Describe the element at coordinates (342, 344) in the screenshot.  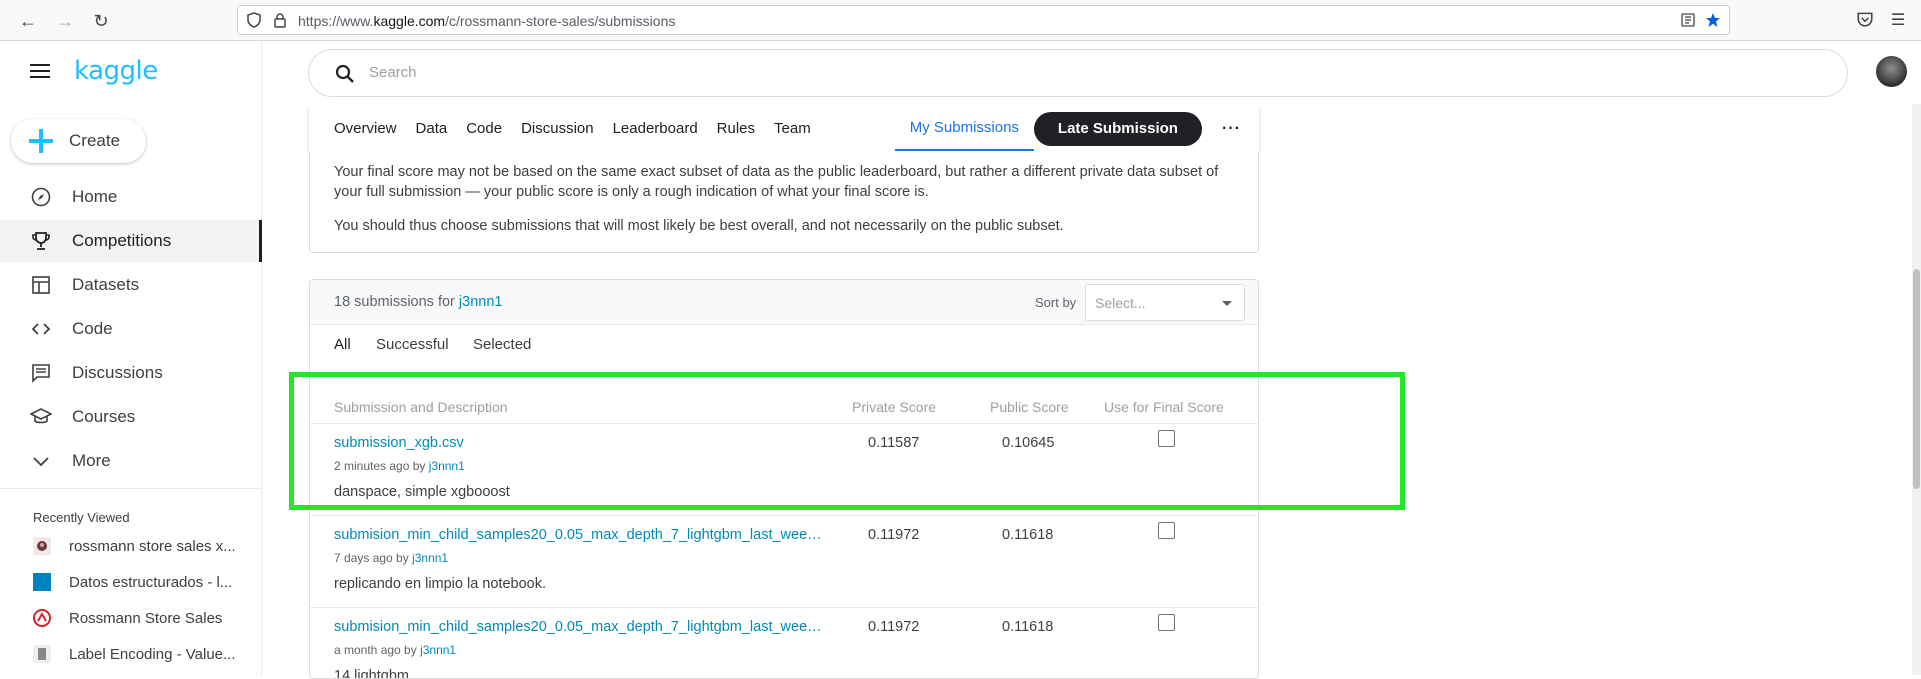
I see `filter-all: All` at that location.